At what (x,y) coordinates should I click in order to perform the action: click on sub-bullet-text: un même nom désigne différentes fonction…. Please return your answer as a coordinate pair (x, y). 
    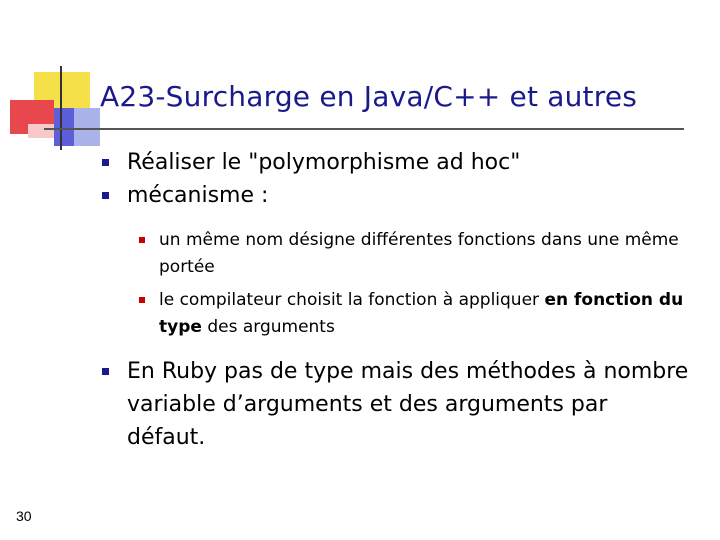
    Looking at the image, I should click on (419, 253).